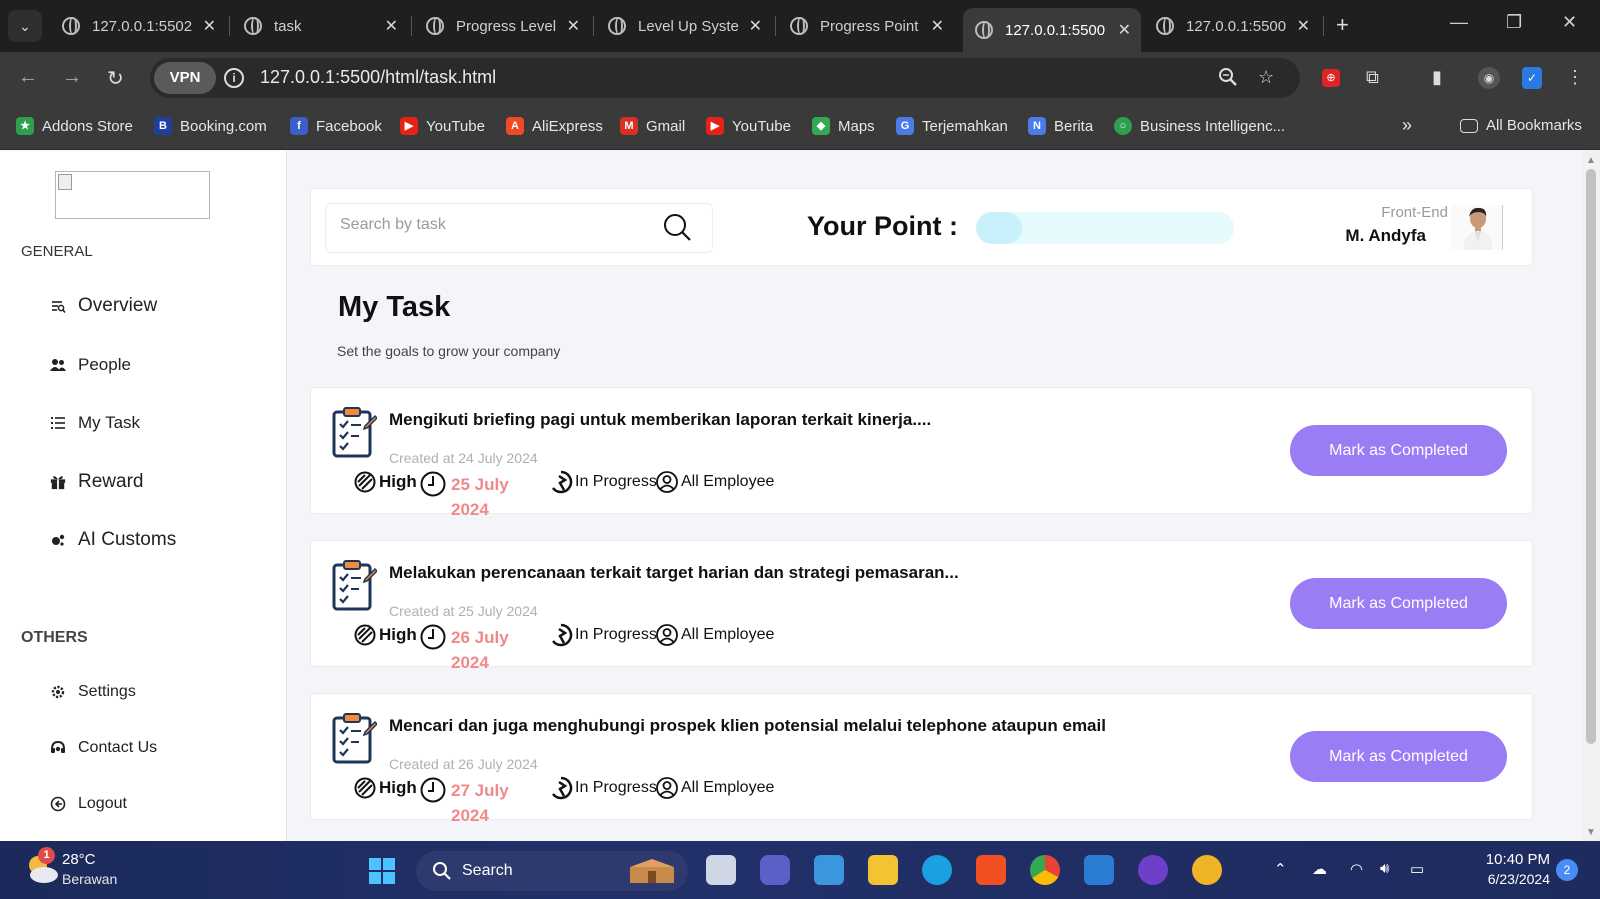 The image size is (1600, 899). What do you see at coordinates (115, 78) in the screenshot?
I see `reload-button: ↻` at bounding box center [115, 78].